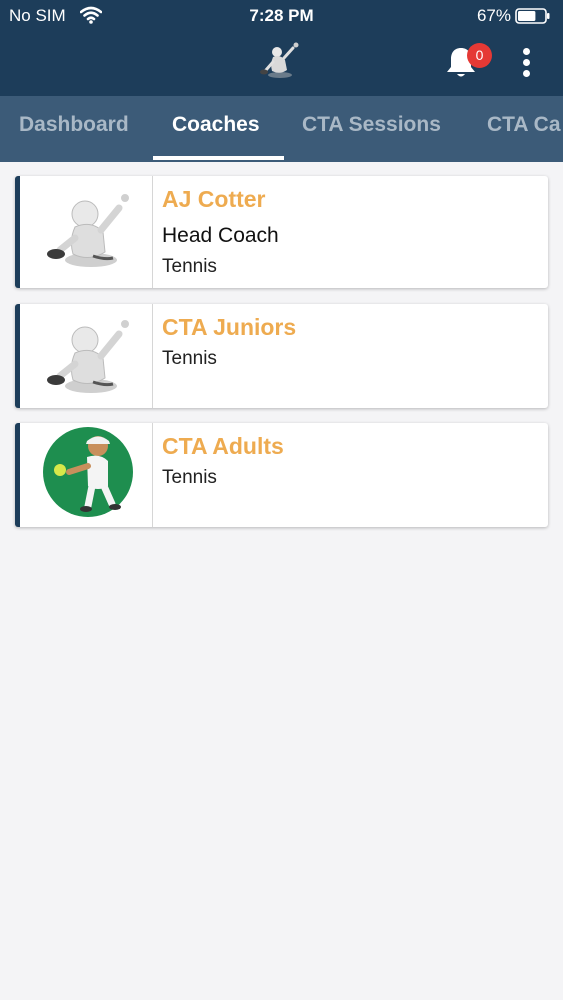 This screenshot has width=563, height=1000. Describe the element at coordinates (216, 125) in the screenshot. I see `tab-coaches: Coaches` at that location.